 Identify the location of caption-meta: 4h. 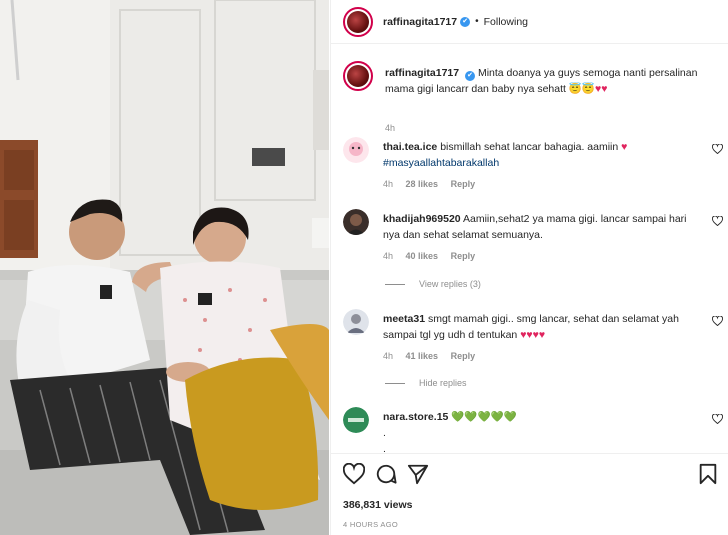
(395, 128).